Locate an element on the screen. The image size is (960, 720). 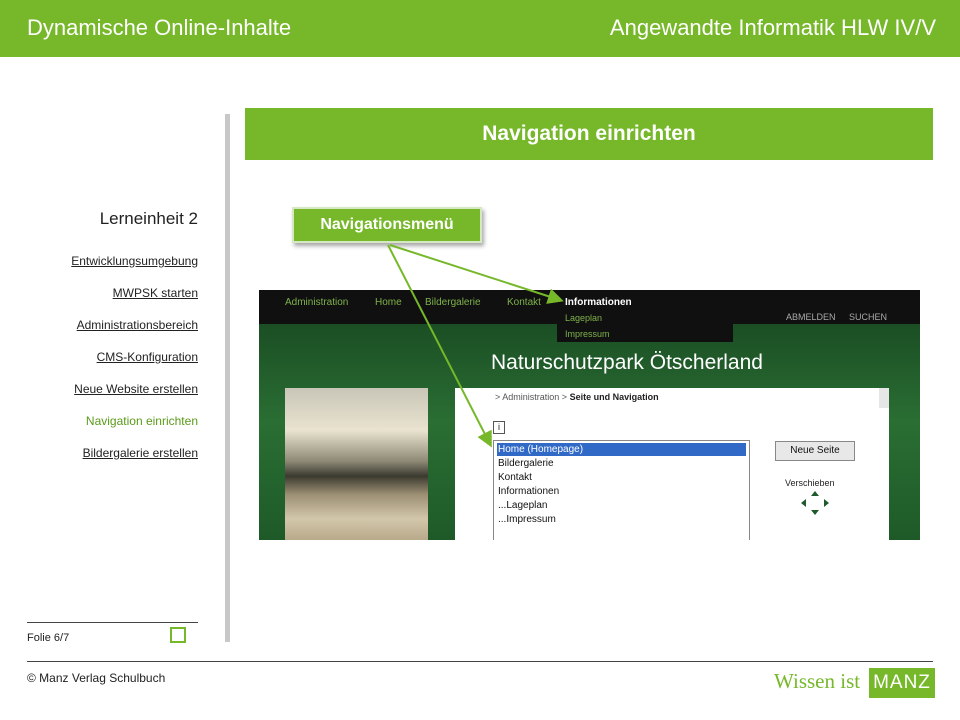
list-item: Bildergalerie is located at coordinates (621, 463).